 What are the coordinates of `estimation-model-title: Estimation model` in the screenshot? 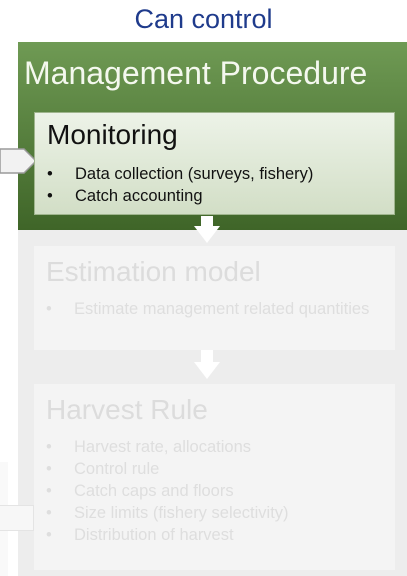 It's located at (153, 271).